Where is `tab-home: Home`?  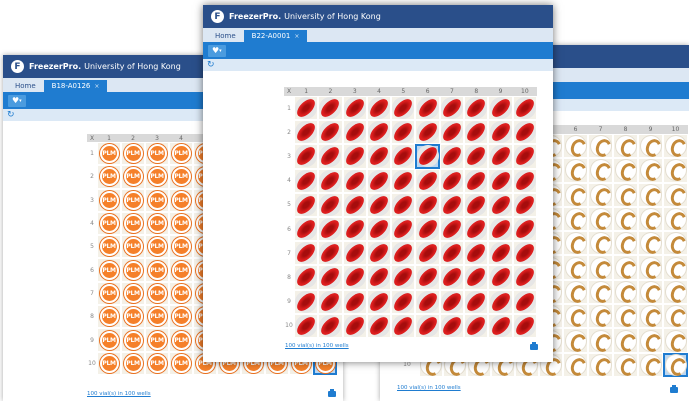 tab-home: Home is located at coordinates (225, 36).